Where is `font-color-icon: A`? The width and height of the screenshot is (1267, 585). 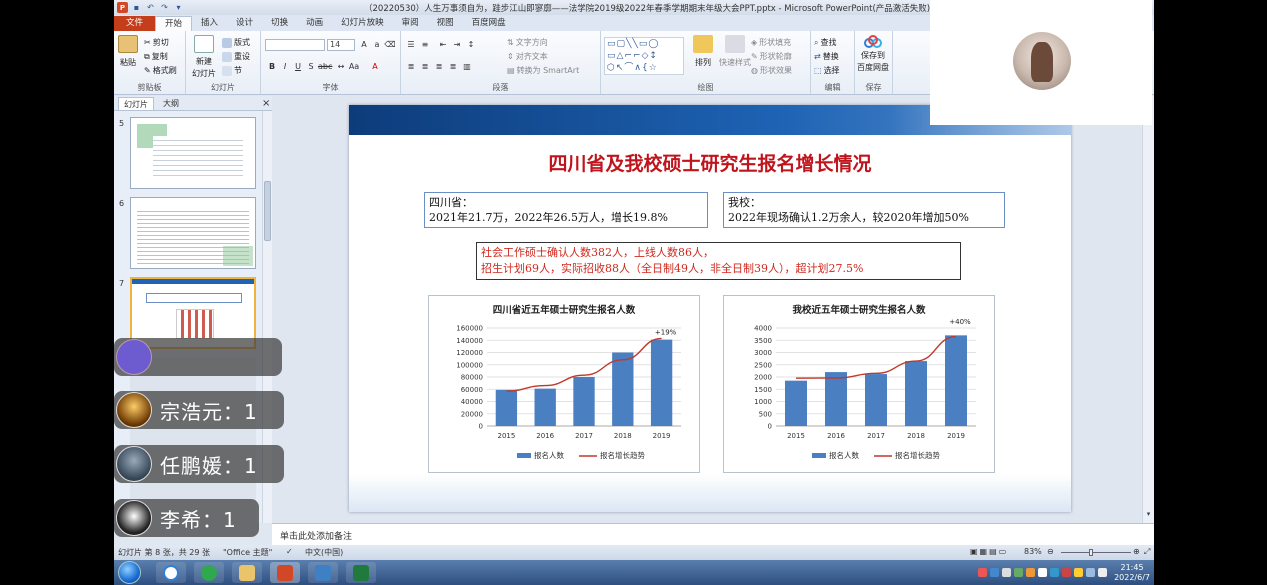 font-color-icon: A is located at coordinates (375, 67).